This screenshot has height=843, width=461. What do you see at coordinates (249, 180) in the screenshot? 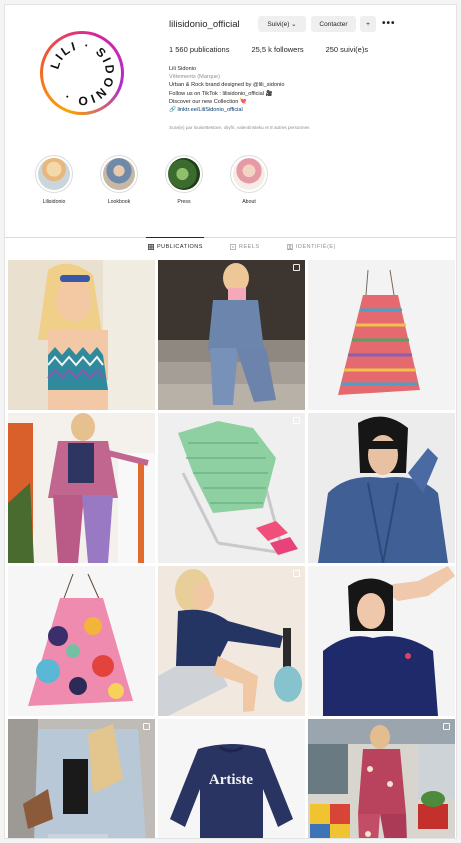
I see `highlight-about: About` at bounding box center [249, 180].